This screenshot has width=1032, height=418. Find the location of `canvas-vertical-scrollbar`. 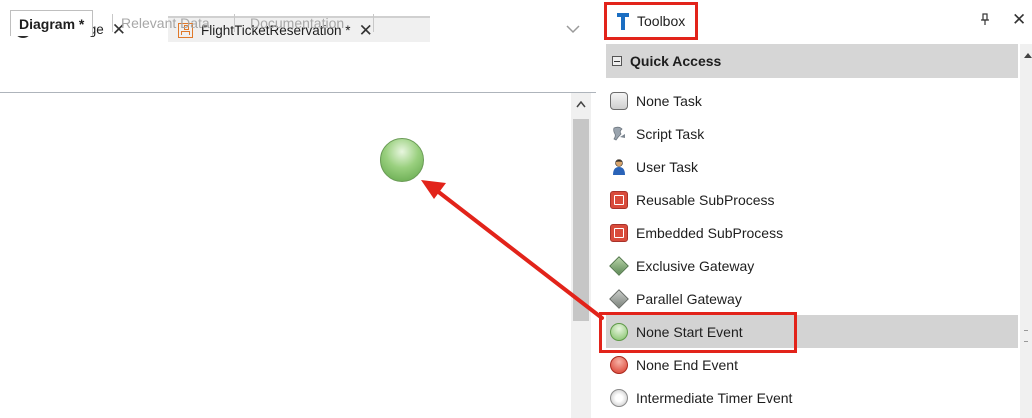

canvas-vertical-scrollbar is located at coordinates (581, 255).